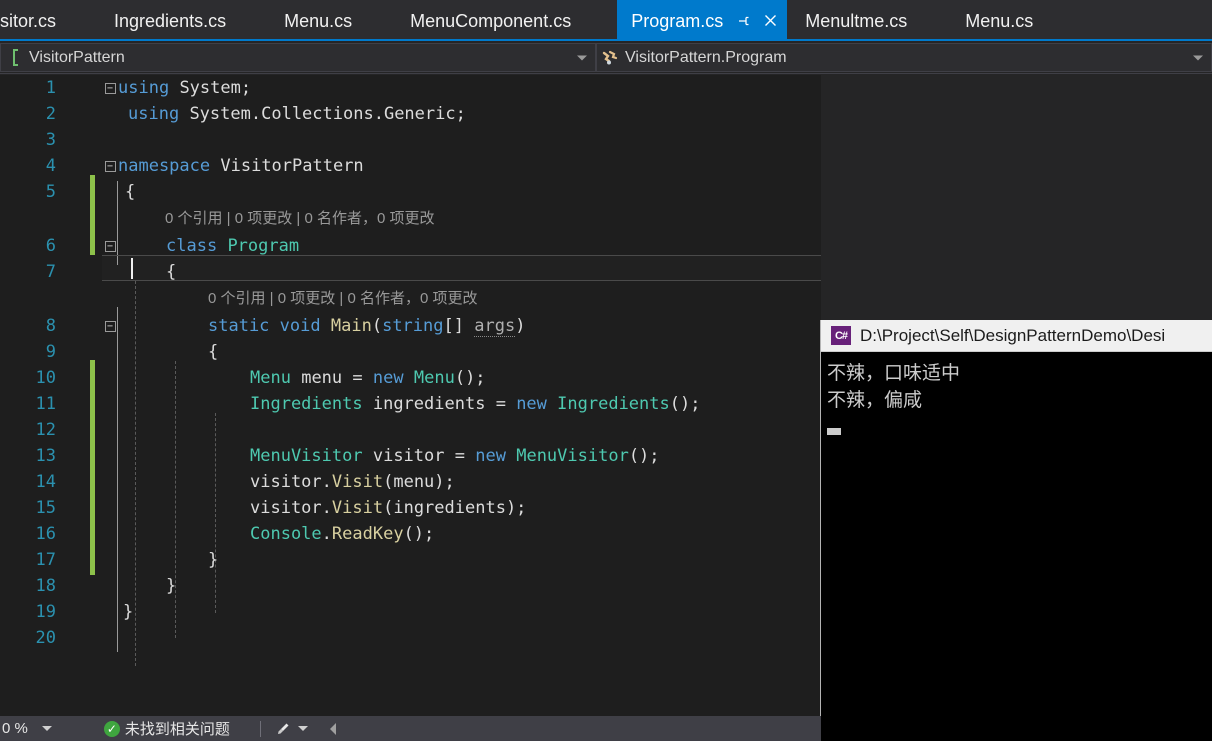  Describe the element at coordinates (45, 455) in the screenshot. I see `line-number: 13` at that location.